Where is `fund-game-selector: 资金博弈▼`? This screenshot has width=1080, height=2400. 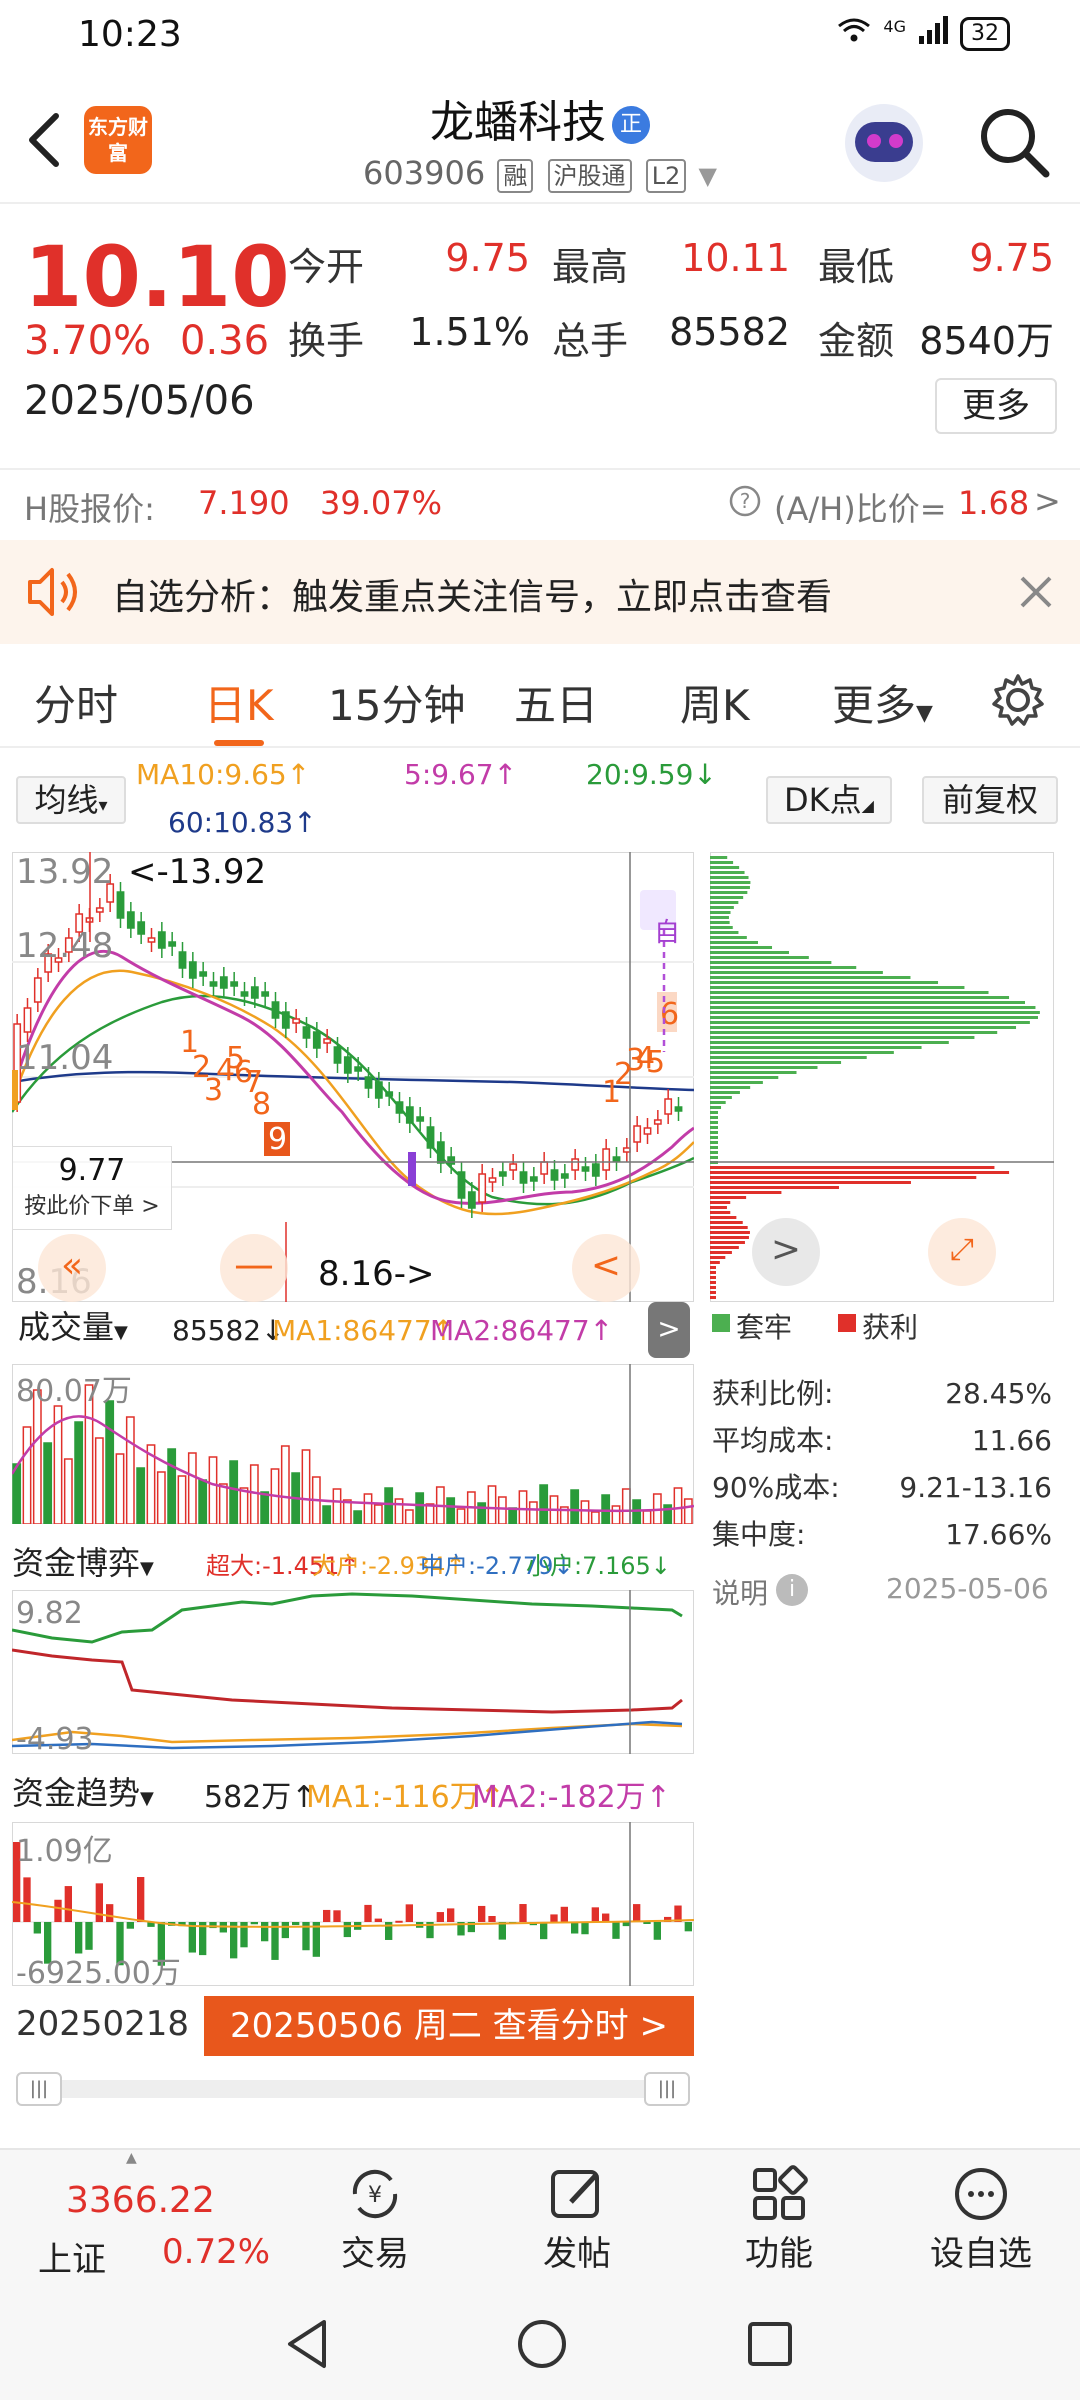
fund-game-selector: 资金博弈▼ is located at coordinates (83, 1561).